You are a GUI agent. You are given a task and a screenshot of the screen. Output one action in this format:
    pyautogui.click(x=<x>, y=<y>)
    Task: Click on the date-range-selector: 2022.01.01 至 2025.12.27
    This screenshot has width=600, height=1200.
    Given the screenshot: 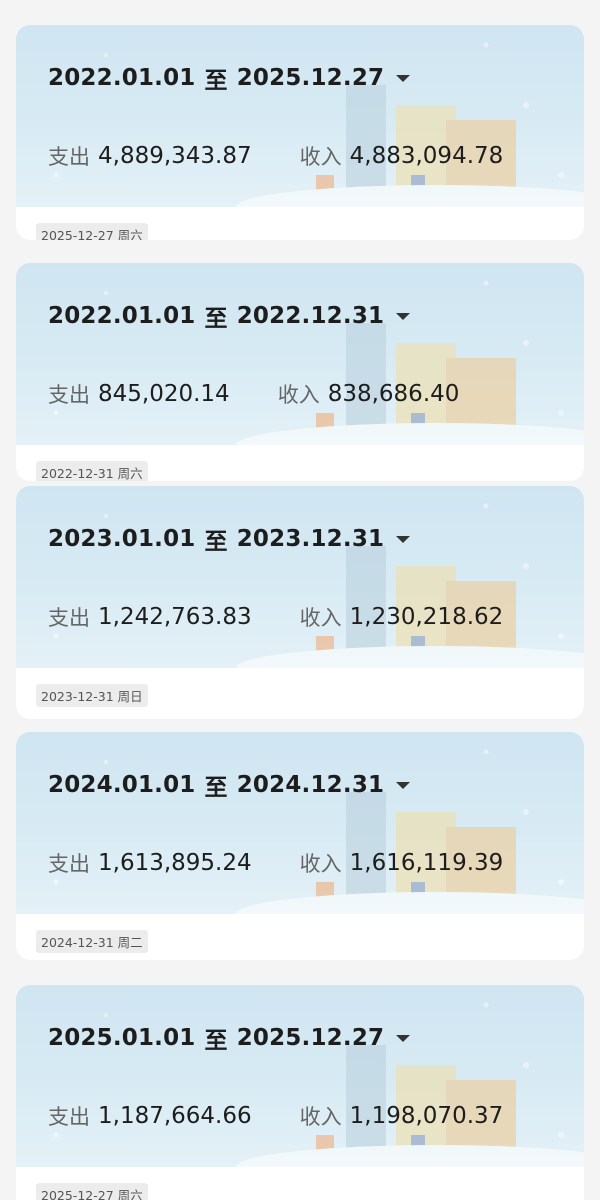 What is the action you would take?
    pyautogui.click(x=229, y=78)
    